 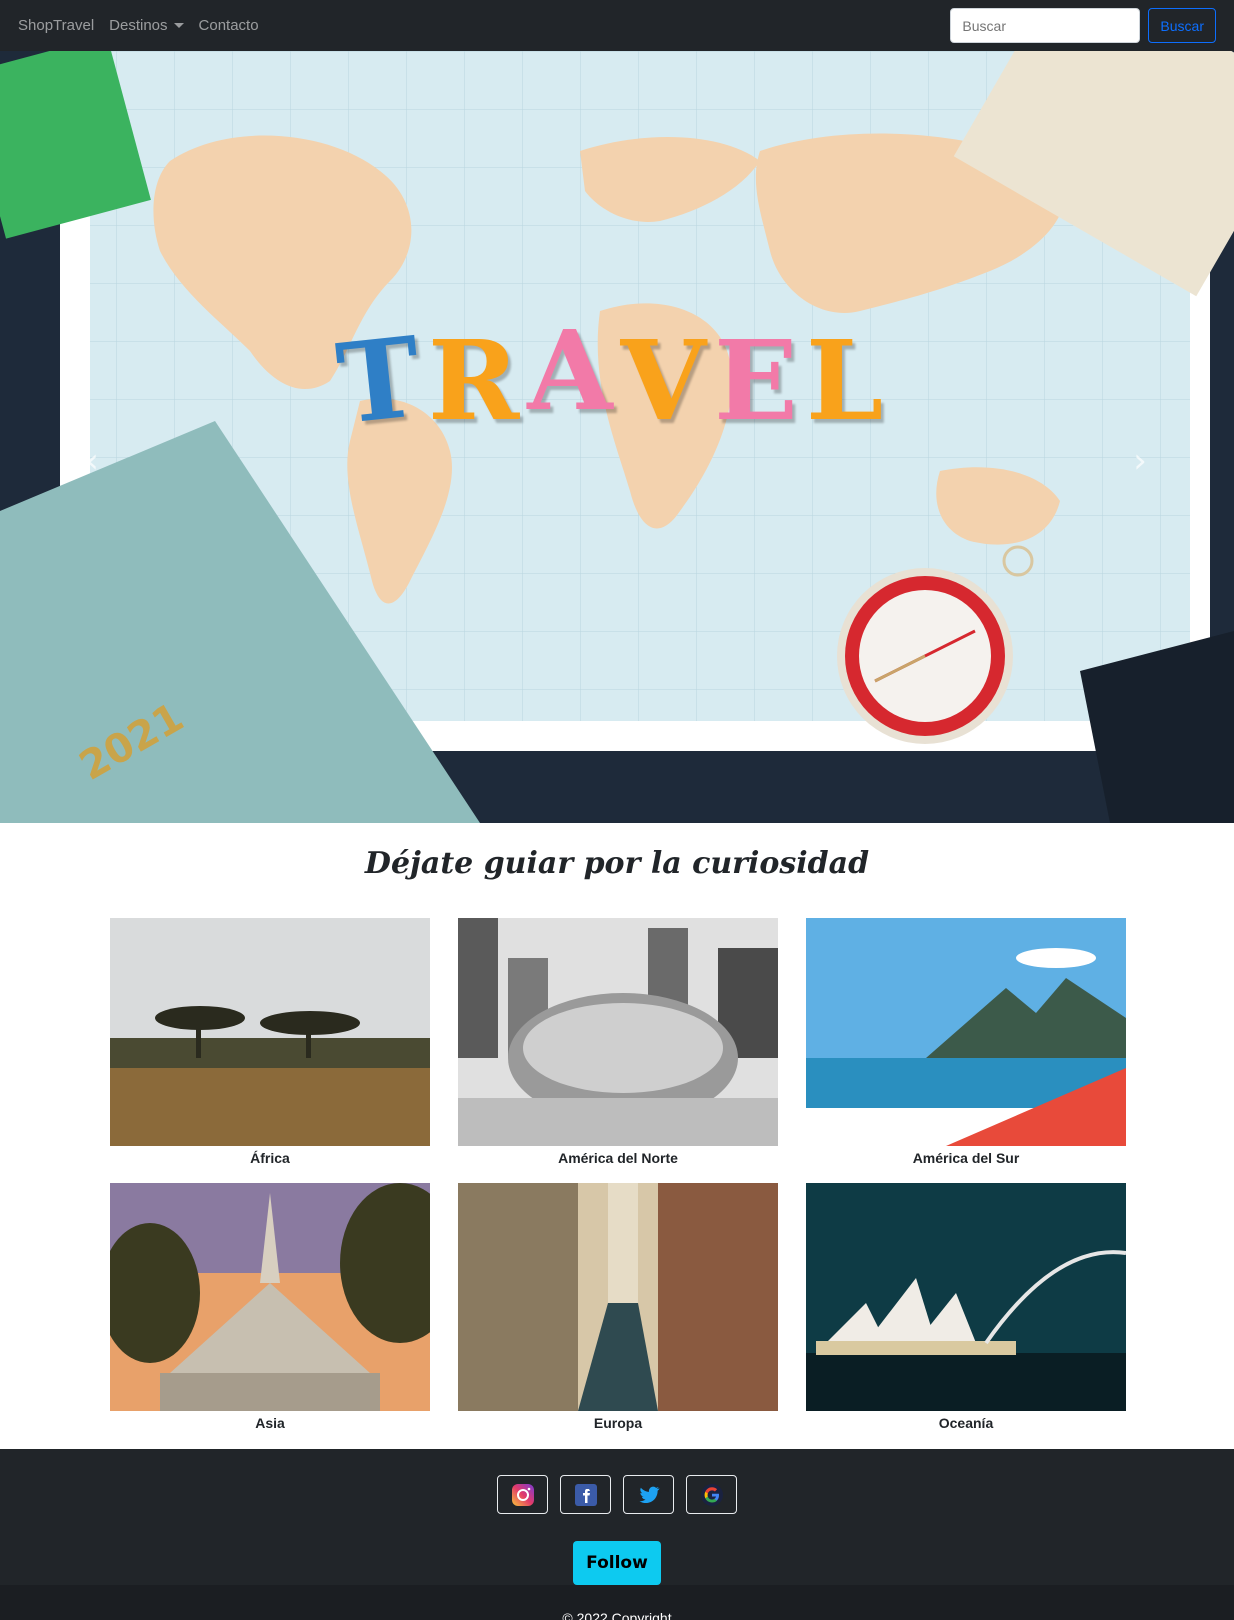 What do you see at coordinates (617, 1615) in the screenshot?
I see `copyright-text: © 2022 Copyright` at bounding box center [617, 1615].